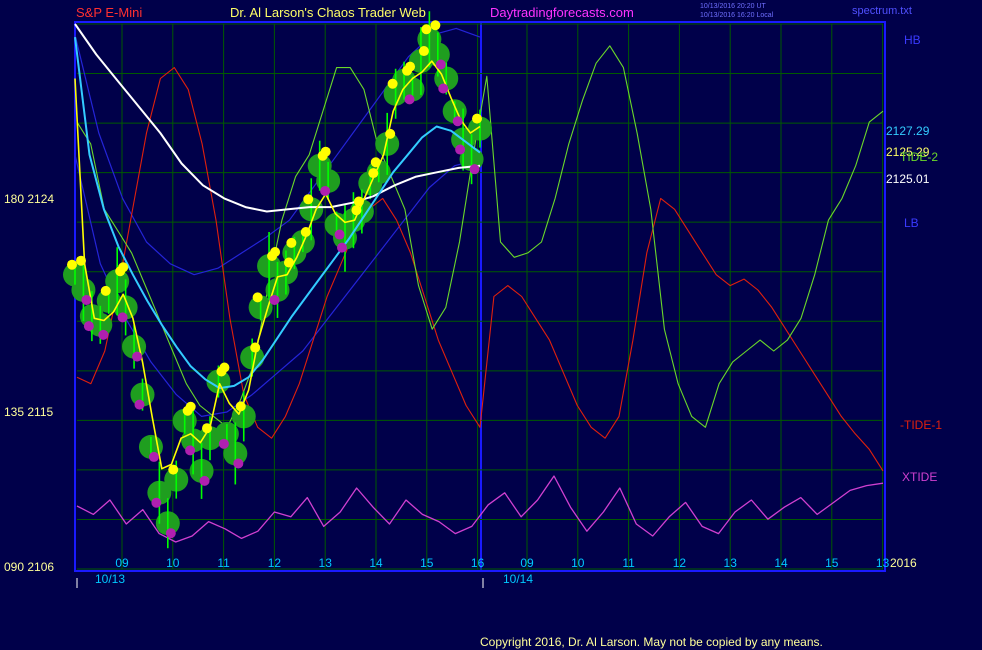 This screenshot has height=650, width=982. Describe the element at coordinates (518, 579) in the screenshot. I see `date-label: 10/14` at that location.